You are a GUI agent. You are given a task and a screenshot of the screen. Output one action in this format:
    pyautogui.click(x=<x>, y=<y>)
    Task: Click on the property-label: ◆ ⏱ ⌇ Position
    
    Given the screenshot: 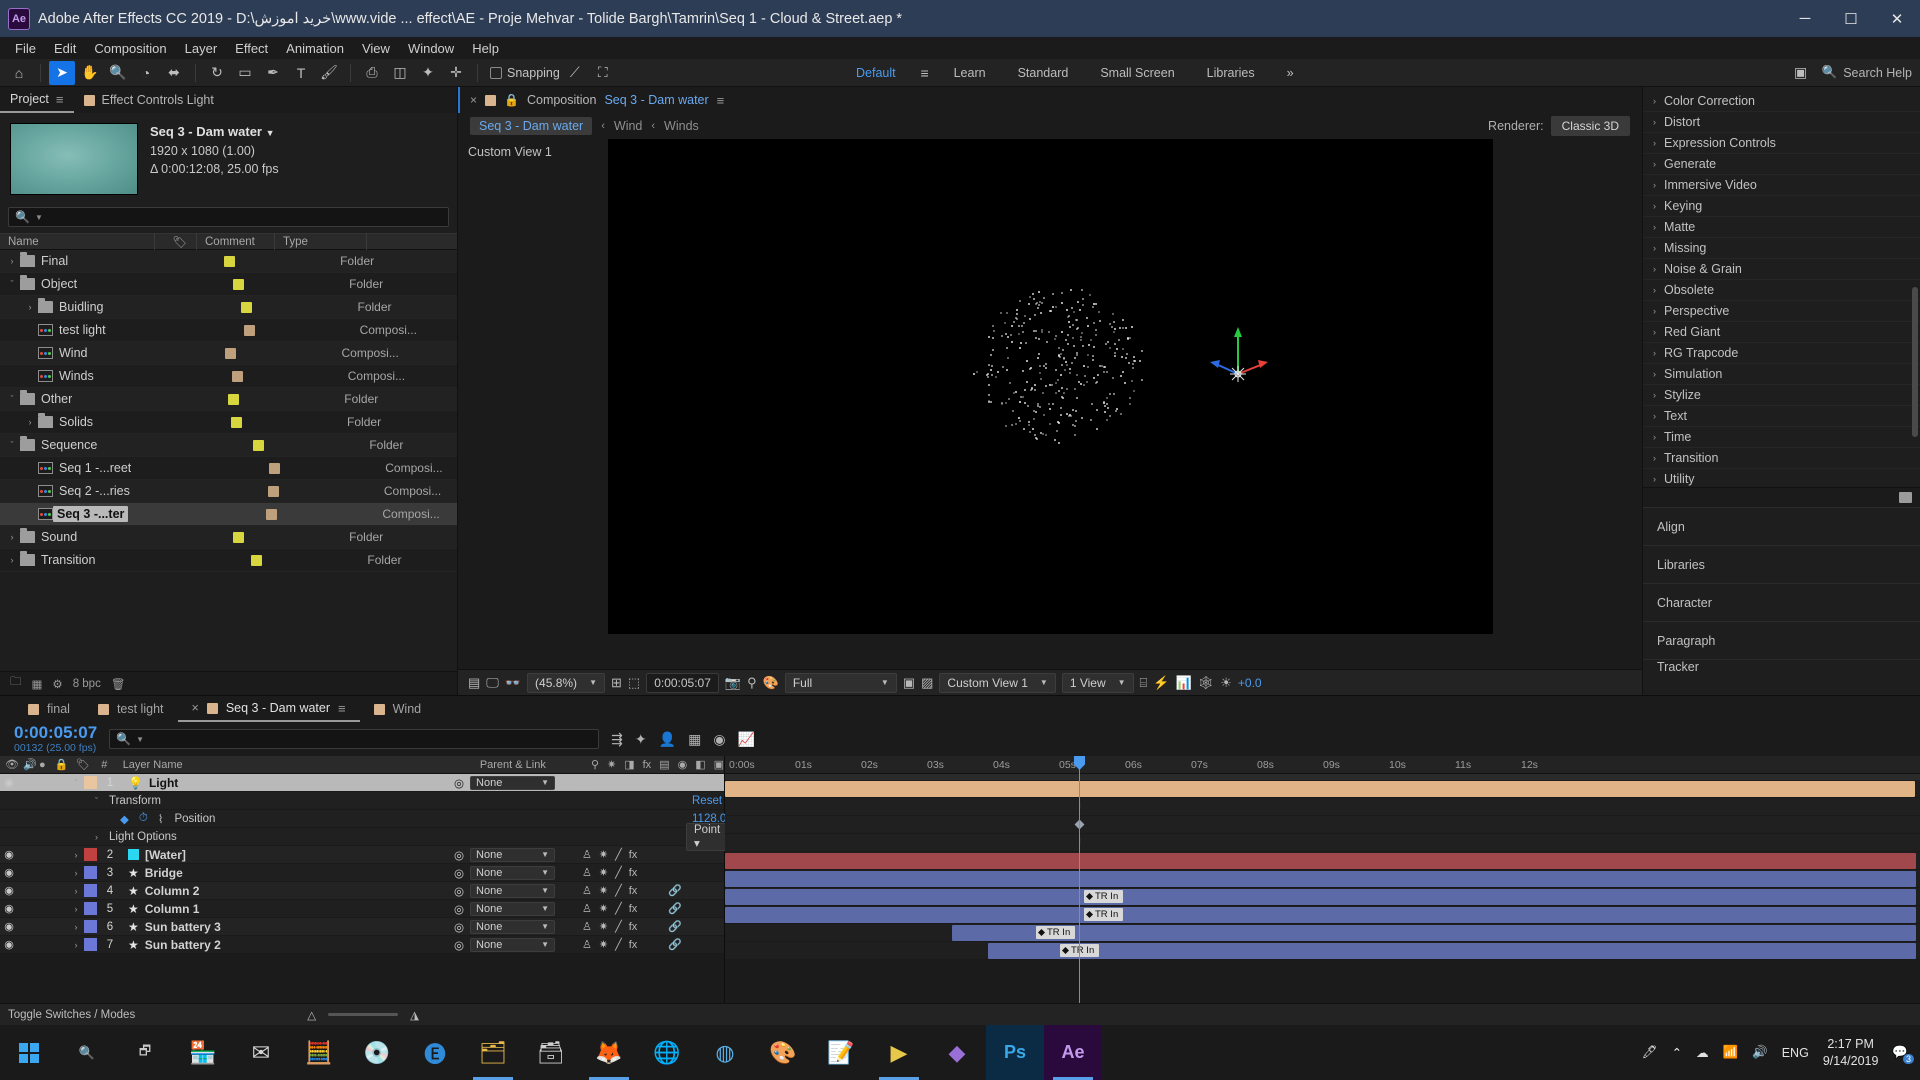 What is the action you would take?
    pyautogui.click(x=107, y=819)
    